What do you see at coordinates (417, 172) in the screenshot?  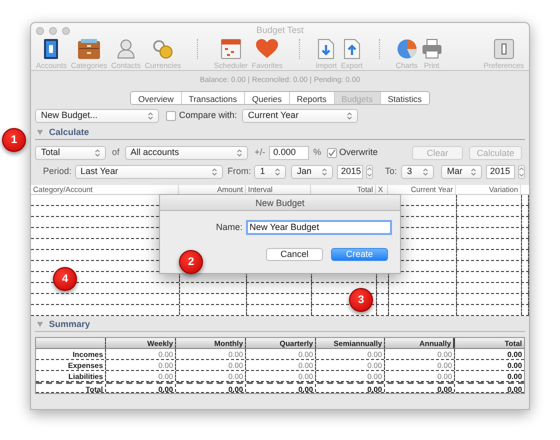 I see `day-popup: 3` at bounding box center [417, 172].